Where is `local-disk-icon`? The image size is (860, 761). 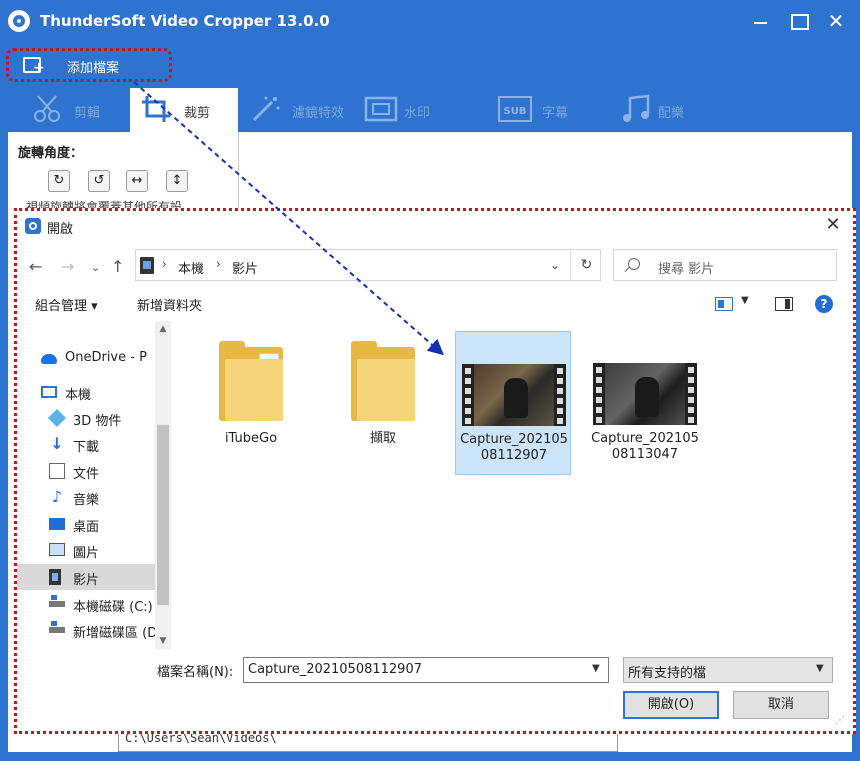 local-disk-icon is located at coordinates (57, 601).